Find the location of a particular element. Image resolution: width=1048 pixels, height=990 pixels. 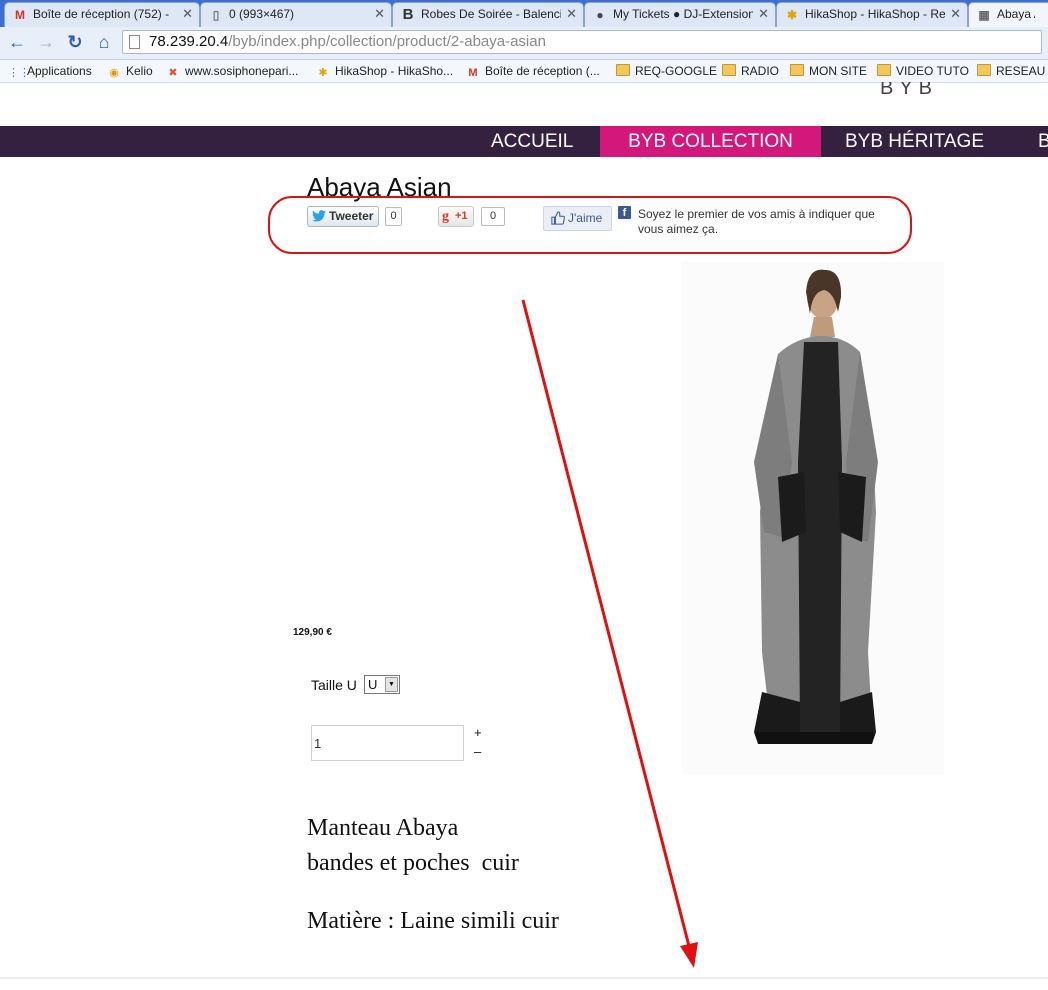

product-price: 129,90 € is located at coordinates (312, 632).